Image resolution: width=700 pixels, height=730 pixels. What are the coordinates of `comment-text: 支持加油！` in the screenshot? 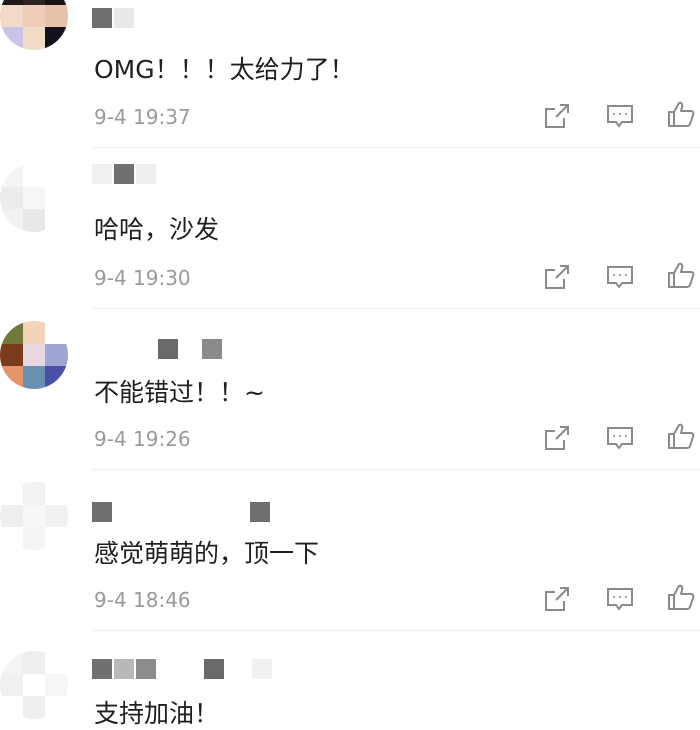 It's located at (157, 713).